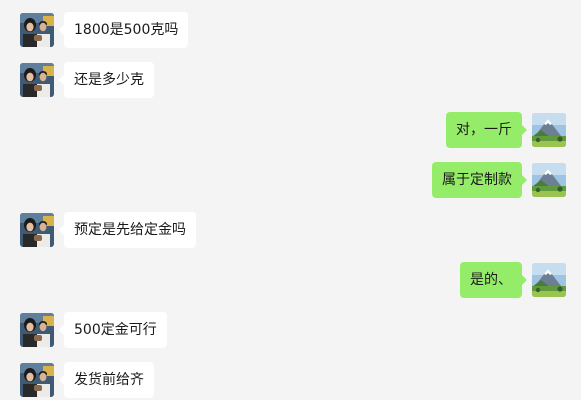 The height and width of the screenshot is (400, 581). I want to click on message-bubble: 发货前给齐, so click(106, 380).